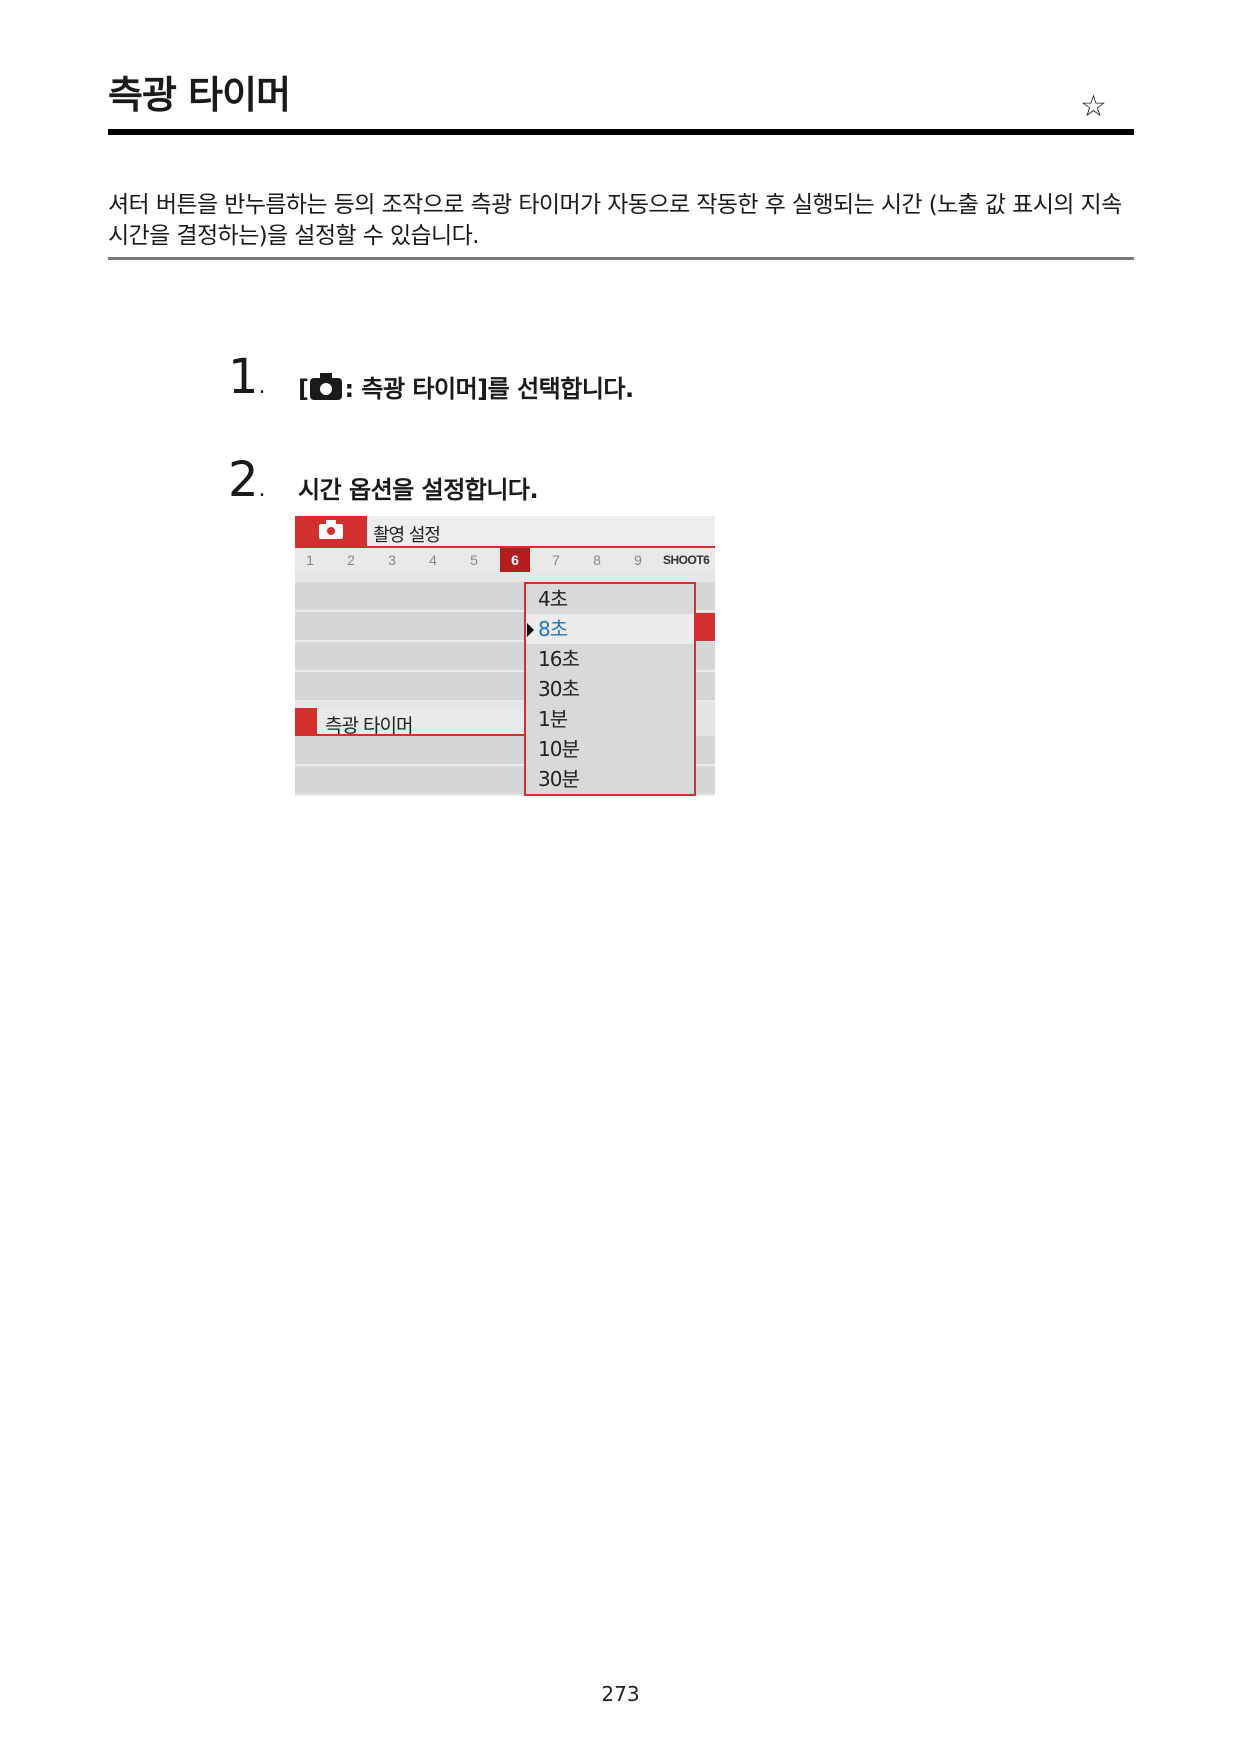  What do you see at coordinates (392, 560) in the screenshot?
I see `menu-tab: 3` at bounding box center [392, 560].